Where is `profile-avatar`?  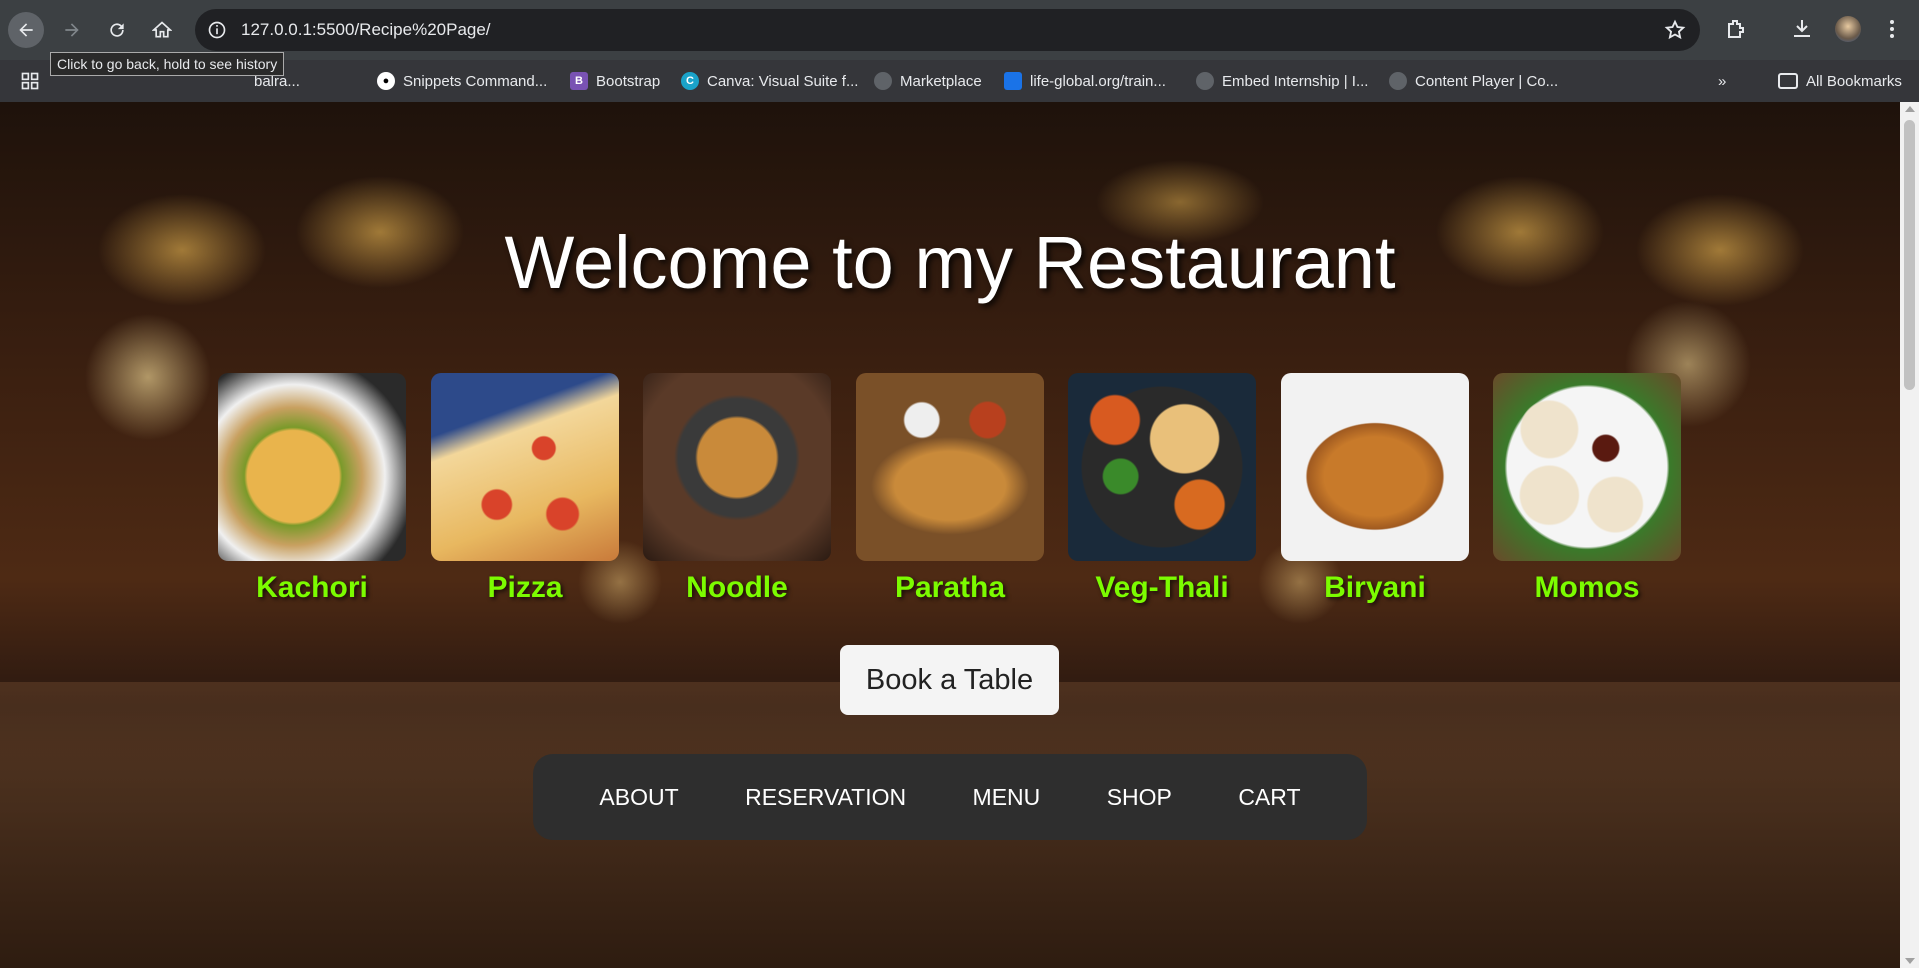
profile-avatar is located at coordinates (1848, 29).